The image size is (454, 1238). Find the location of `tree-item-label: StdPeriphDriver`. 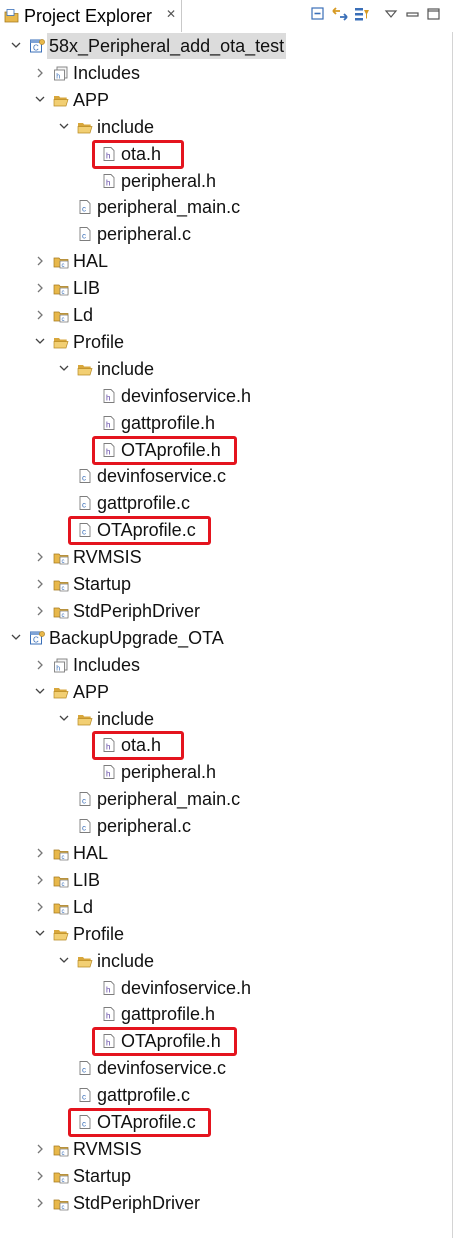

tree-item-label: StdPeriphDriver is located at coordinates (137, 610).